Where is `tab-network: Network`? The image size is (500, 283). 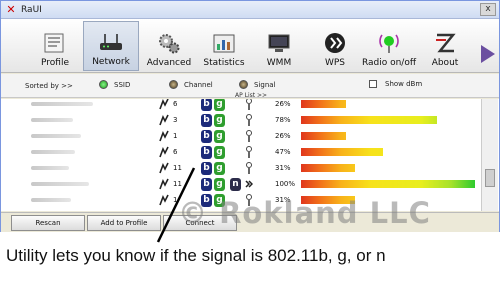 tab-network: Network is located at coordinates (111, 46).